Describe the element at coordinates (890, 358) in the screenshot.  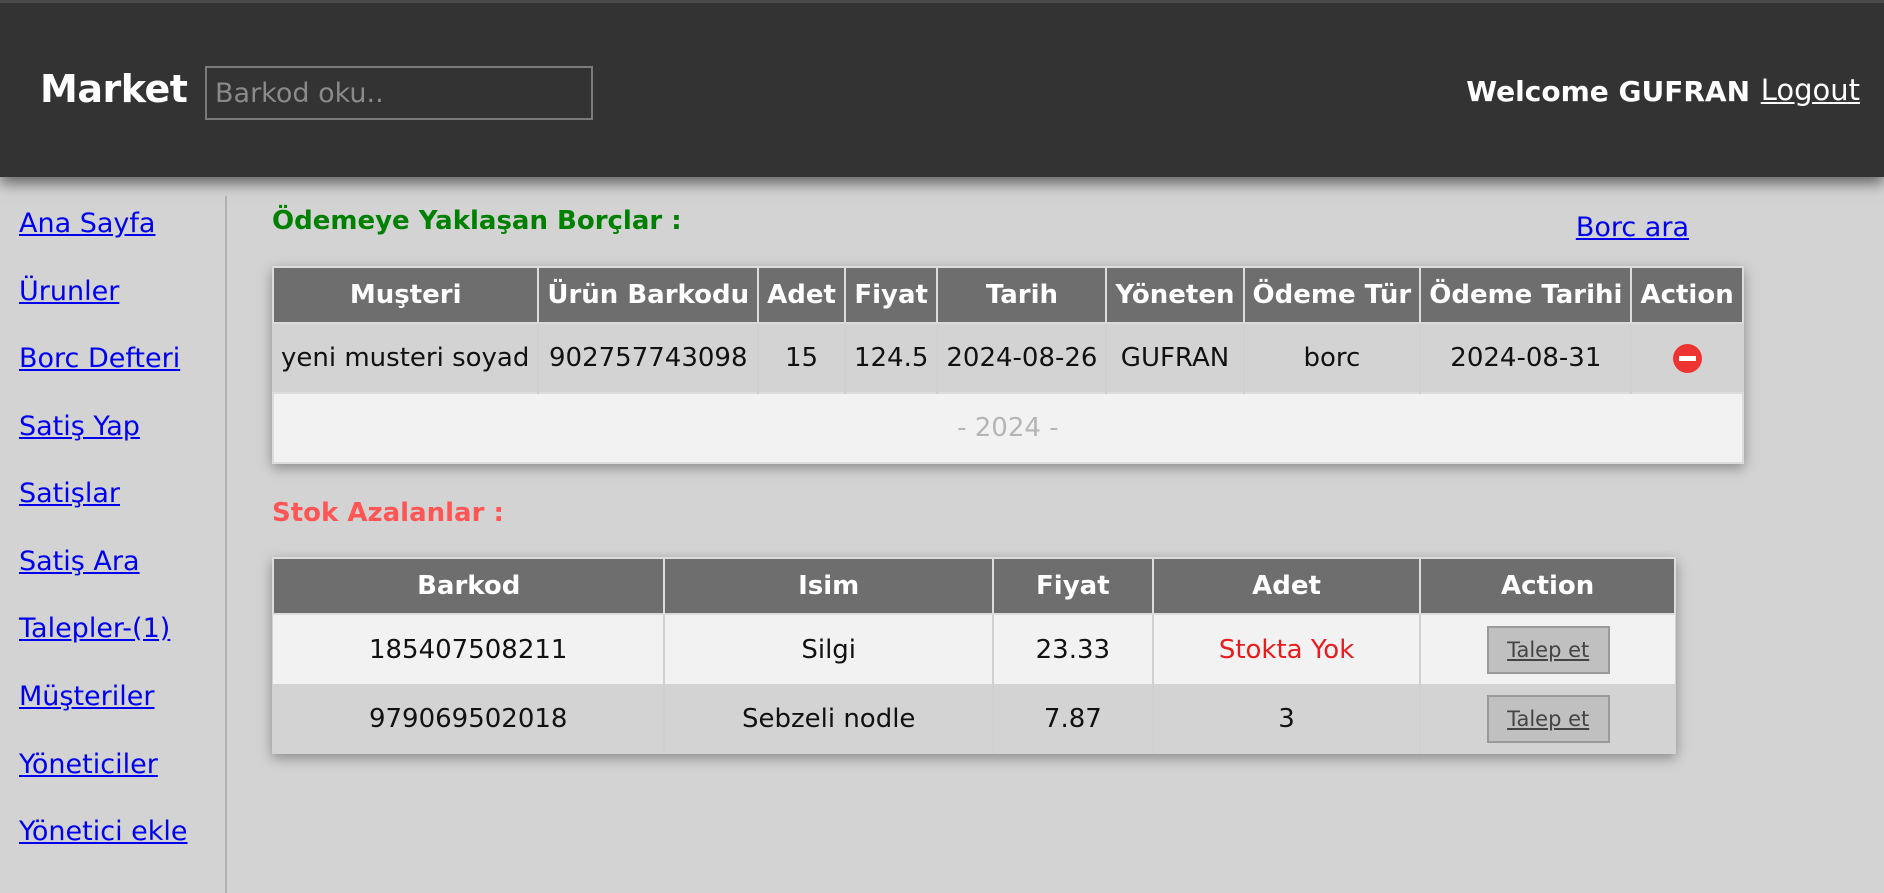
I see `price-cell: 124.5` at that location.